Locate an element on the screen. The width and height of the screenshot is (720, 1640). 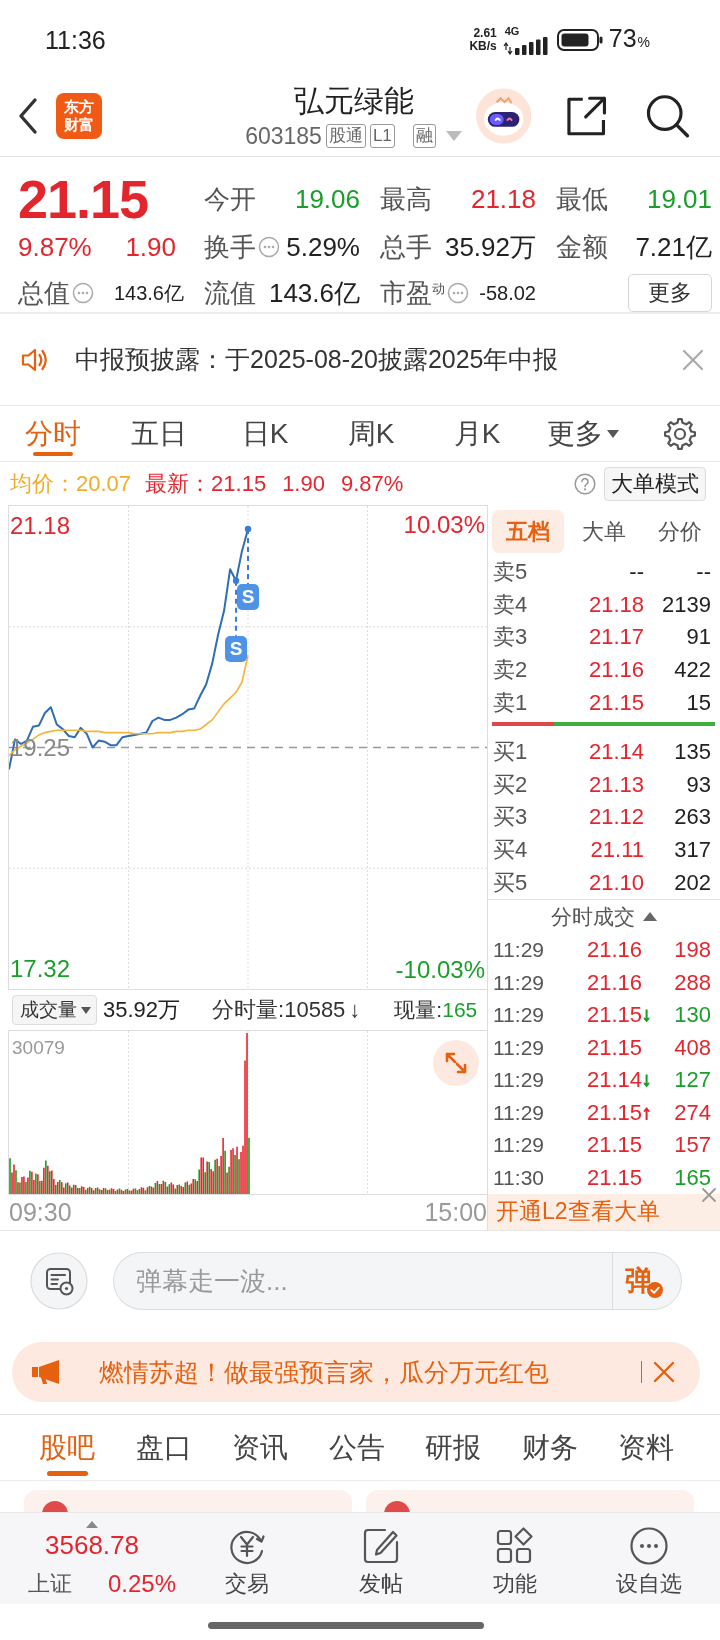
order-volume: 422 is located at coordinates (692, 670).